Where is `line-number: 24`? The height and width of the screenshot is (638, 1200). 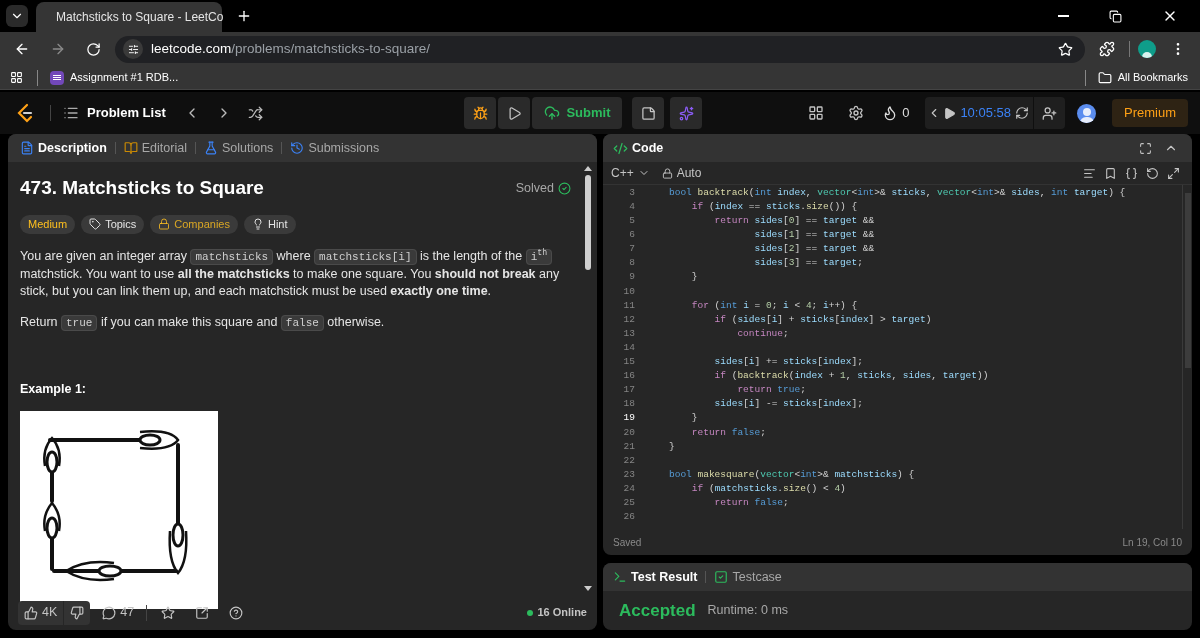 line-number: 24 is located at coordinates (628, 488).